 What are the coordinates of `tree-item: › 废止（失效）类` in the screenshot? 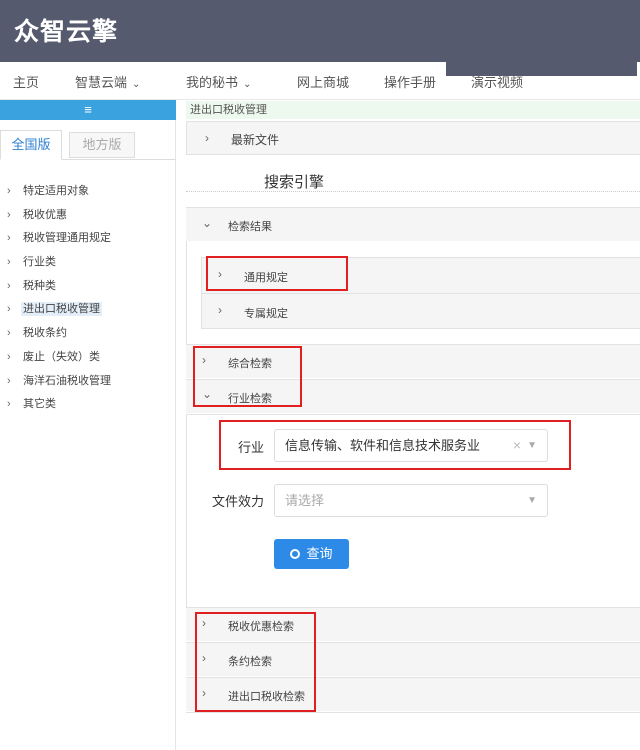 It's located at (88, 358).